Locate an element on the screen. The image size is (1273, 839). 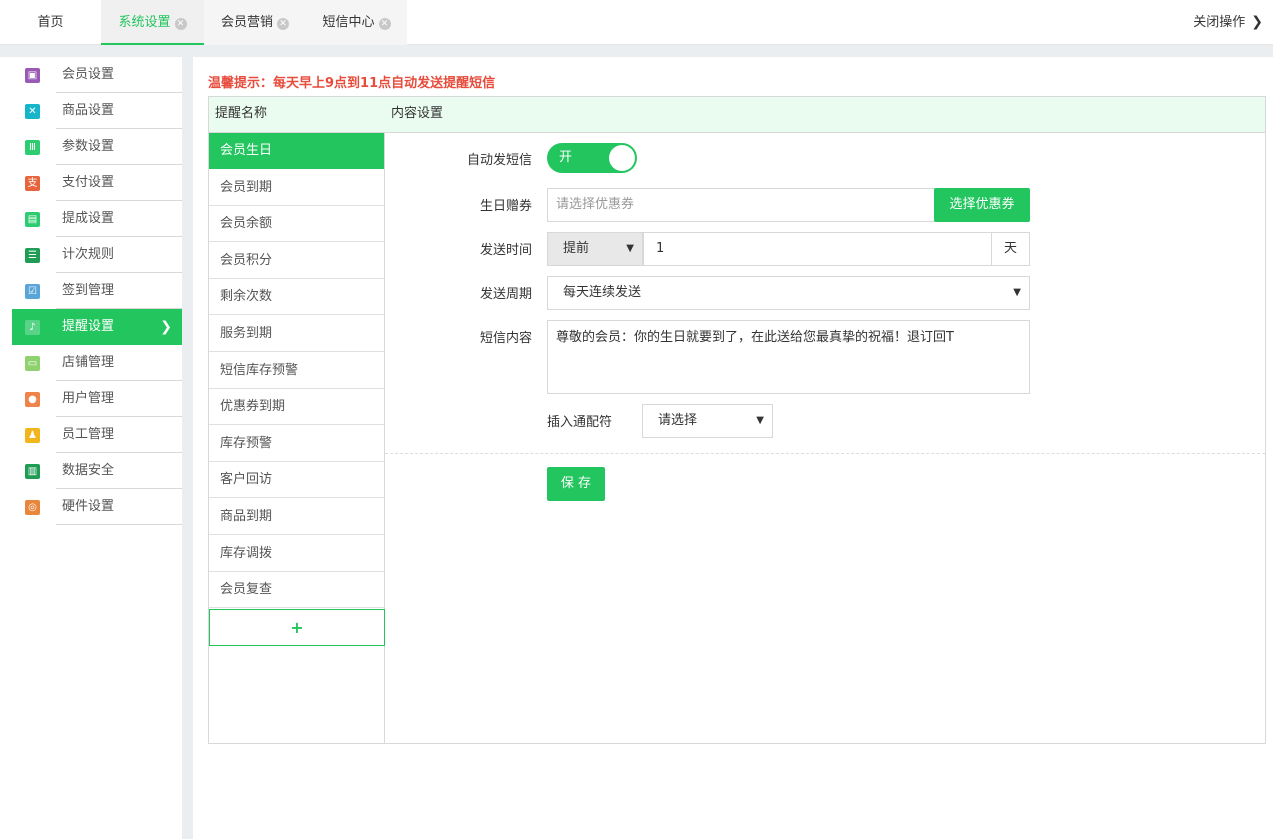
select-value: 请选择 is located at coordinates (678, 420).